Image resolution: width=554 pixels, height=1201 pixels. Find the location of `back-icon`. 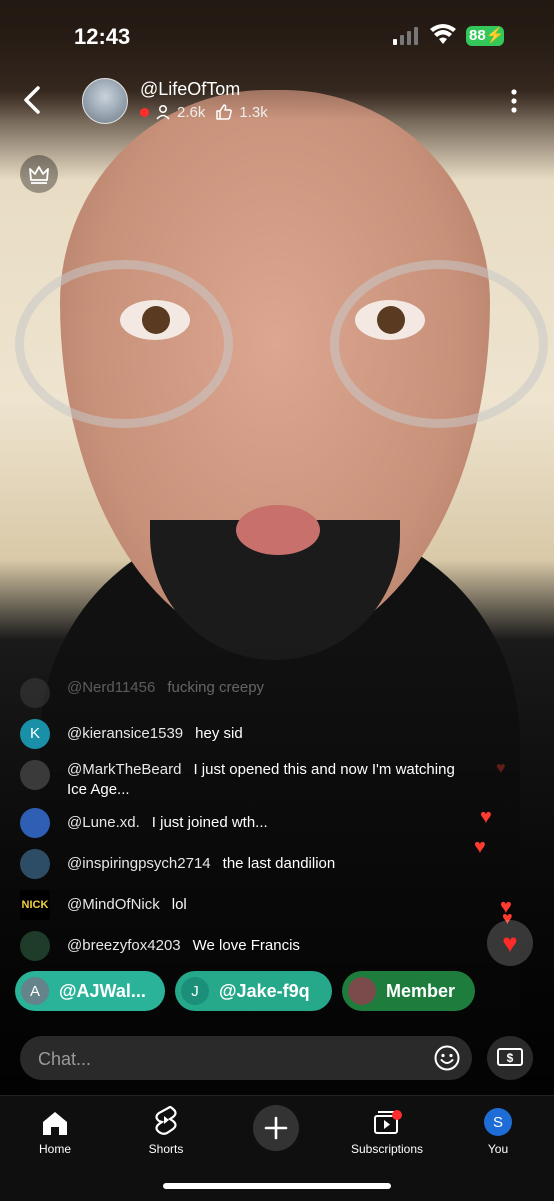

back-icon is located at coordinates (33, 100).